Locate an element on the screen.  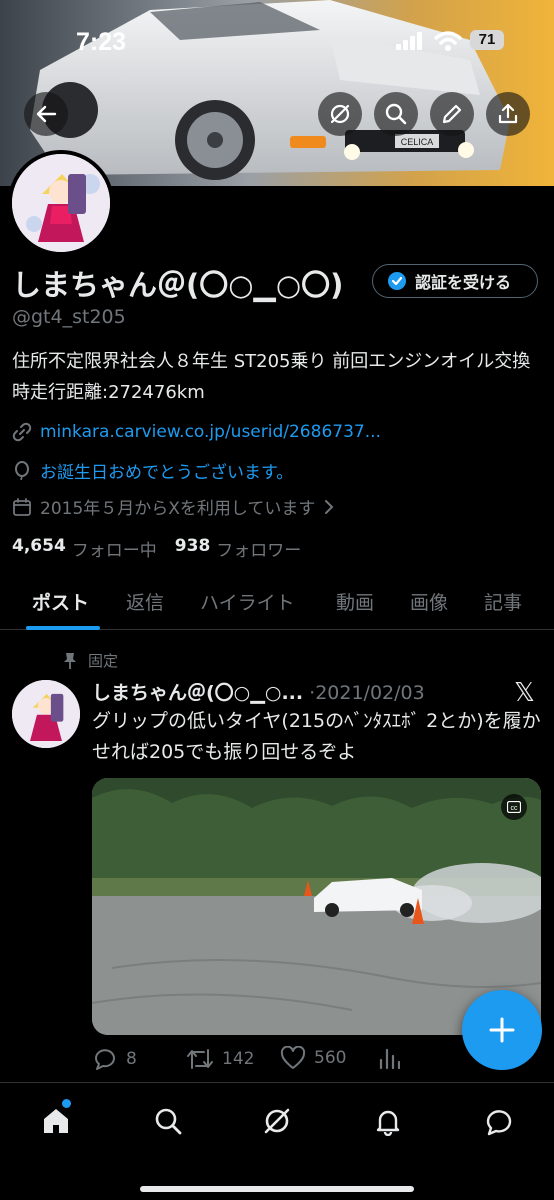
edit-button is located at coordinates (452, 114).